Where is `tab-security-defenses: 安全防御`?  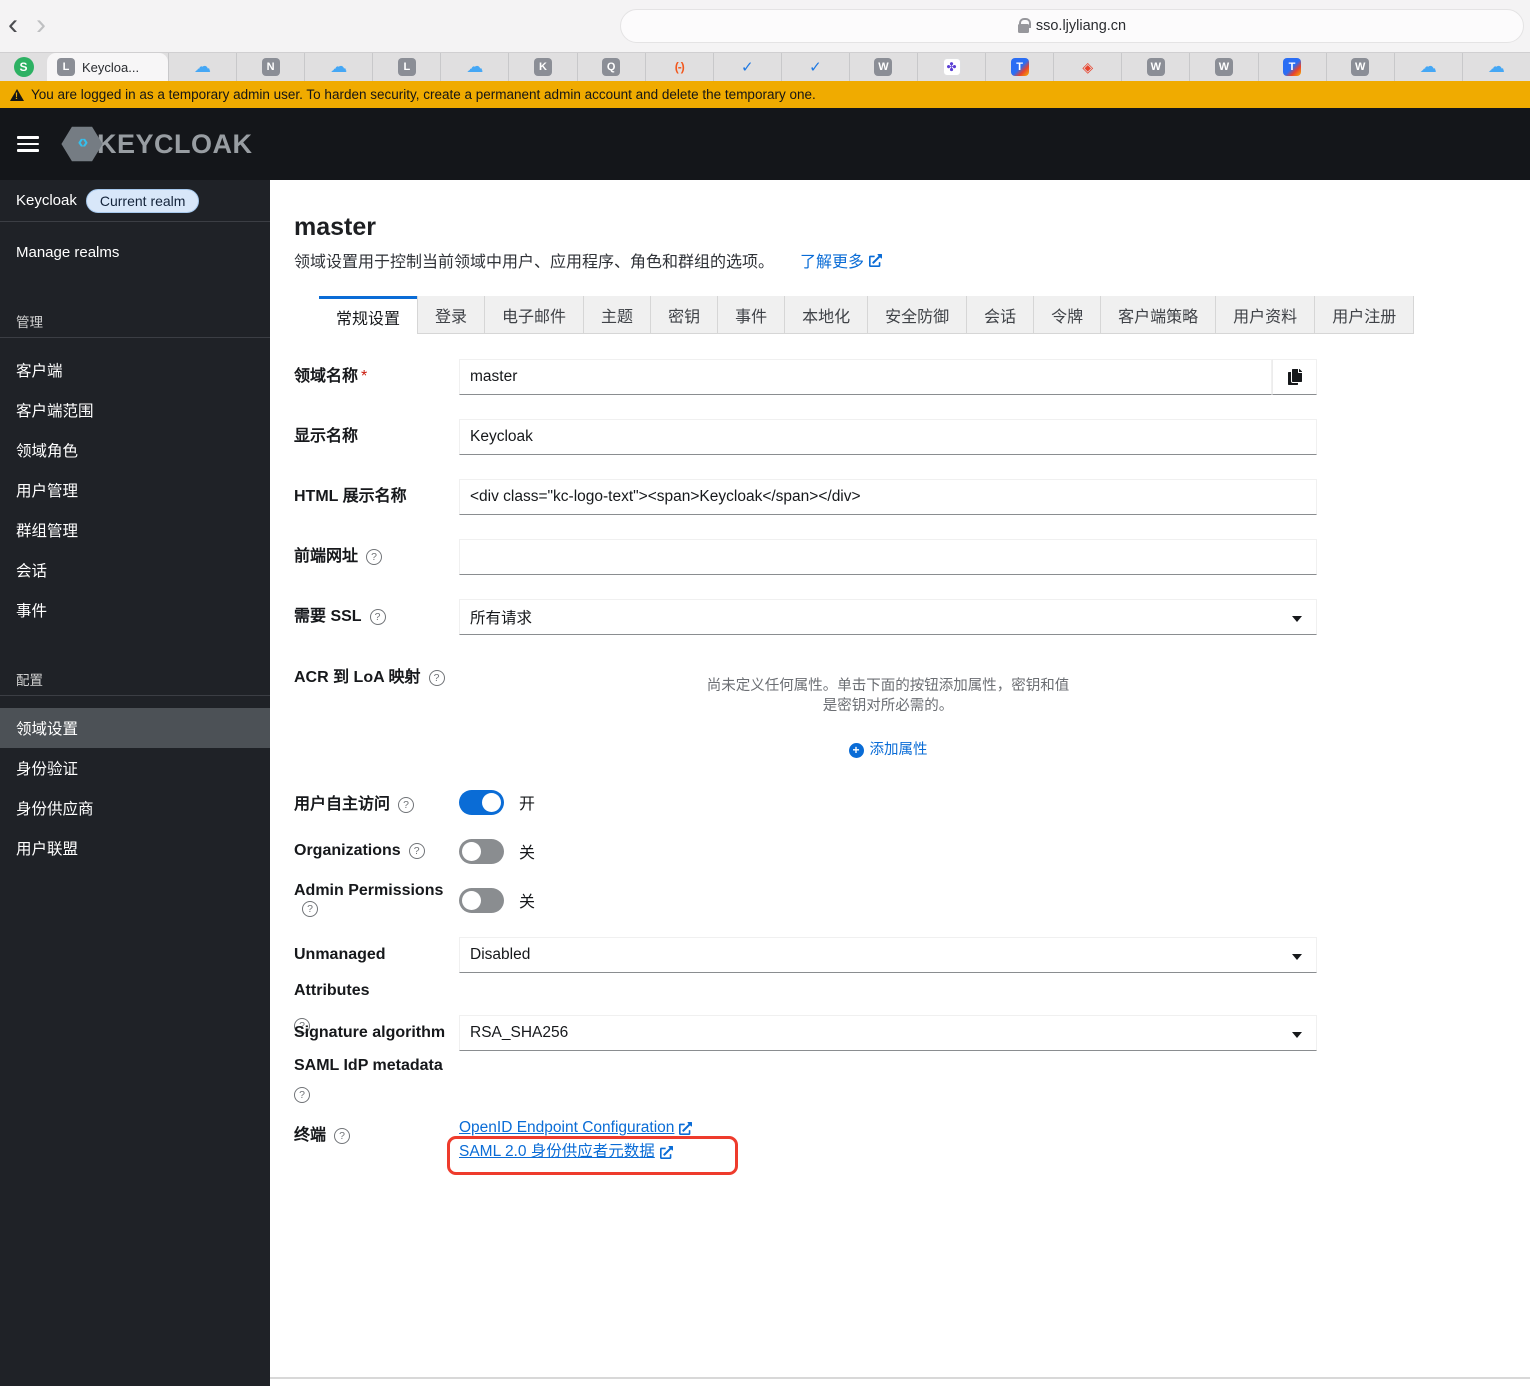
tab-security-defenses: 安全防御 is located at coordinates (917, 315).